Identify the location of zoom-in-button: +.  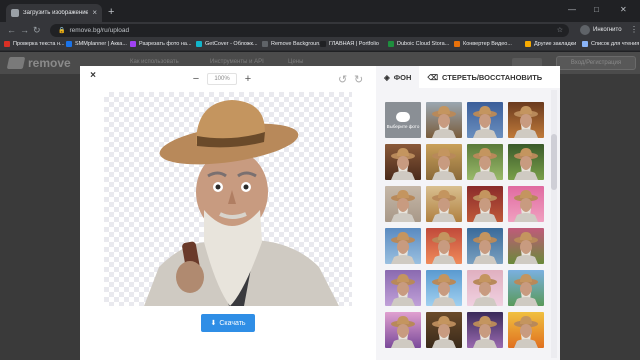
(248, 79).